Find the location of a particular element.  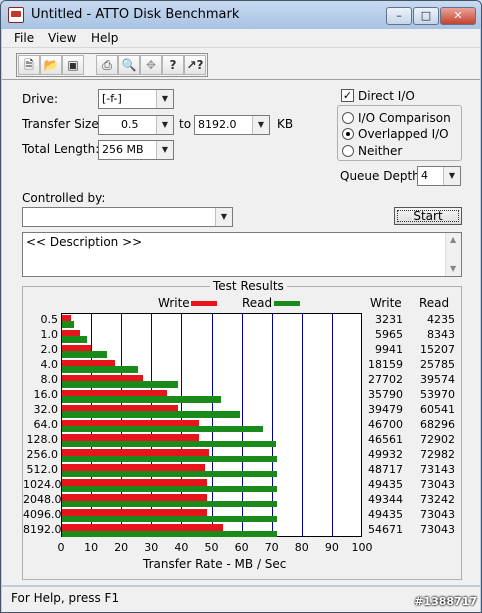

total-length-label: Total Length: is located at coordinates (61, 149).